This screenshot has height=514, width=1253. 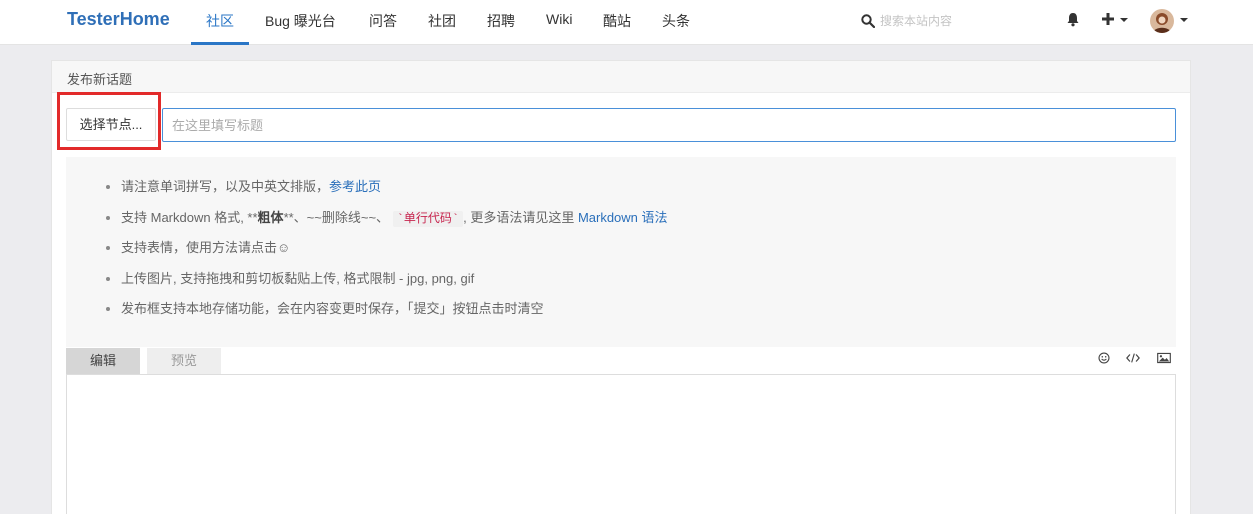 I want to click on tip-bold-text: 粗体, so click(x=270, y=217).